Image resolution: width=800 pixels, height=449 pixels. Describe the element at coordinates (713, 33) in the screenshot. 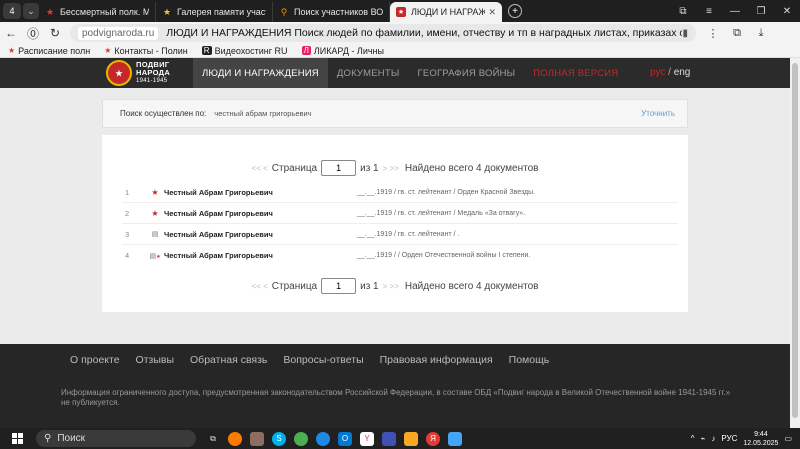

I see `more-icon: ⋮` at that location.